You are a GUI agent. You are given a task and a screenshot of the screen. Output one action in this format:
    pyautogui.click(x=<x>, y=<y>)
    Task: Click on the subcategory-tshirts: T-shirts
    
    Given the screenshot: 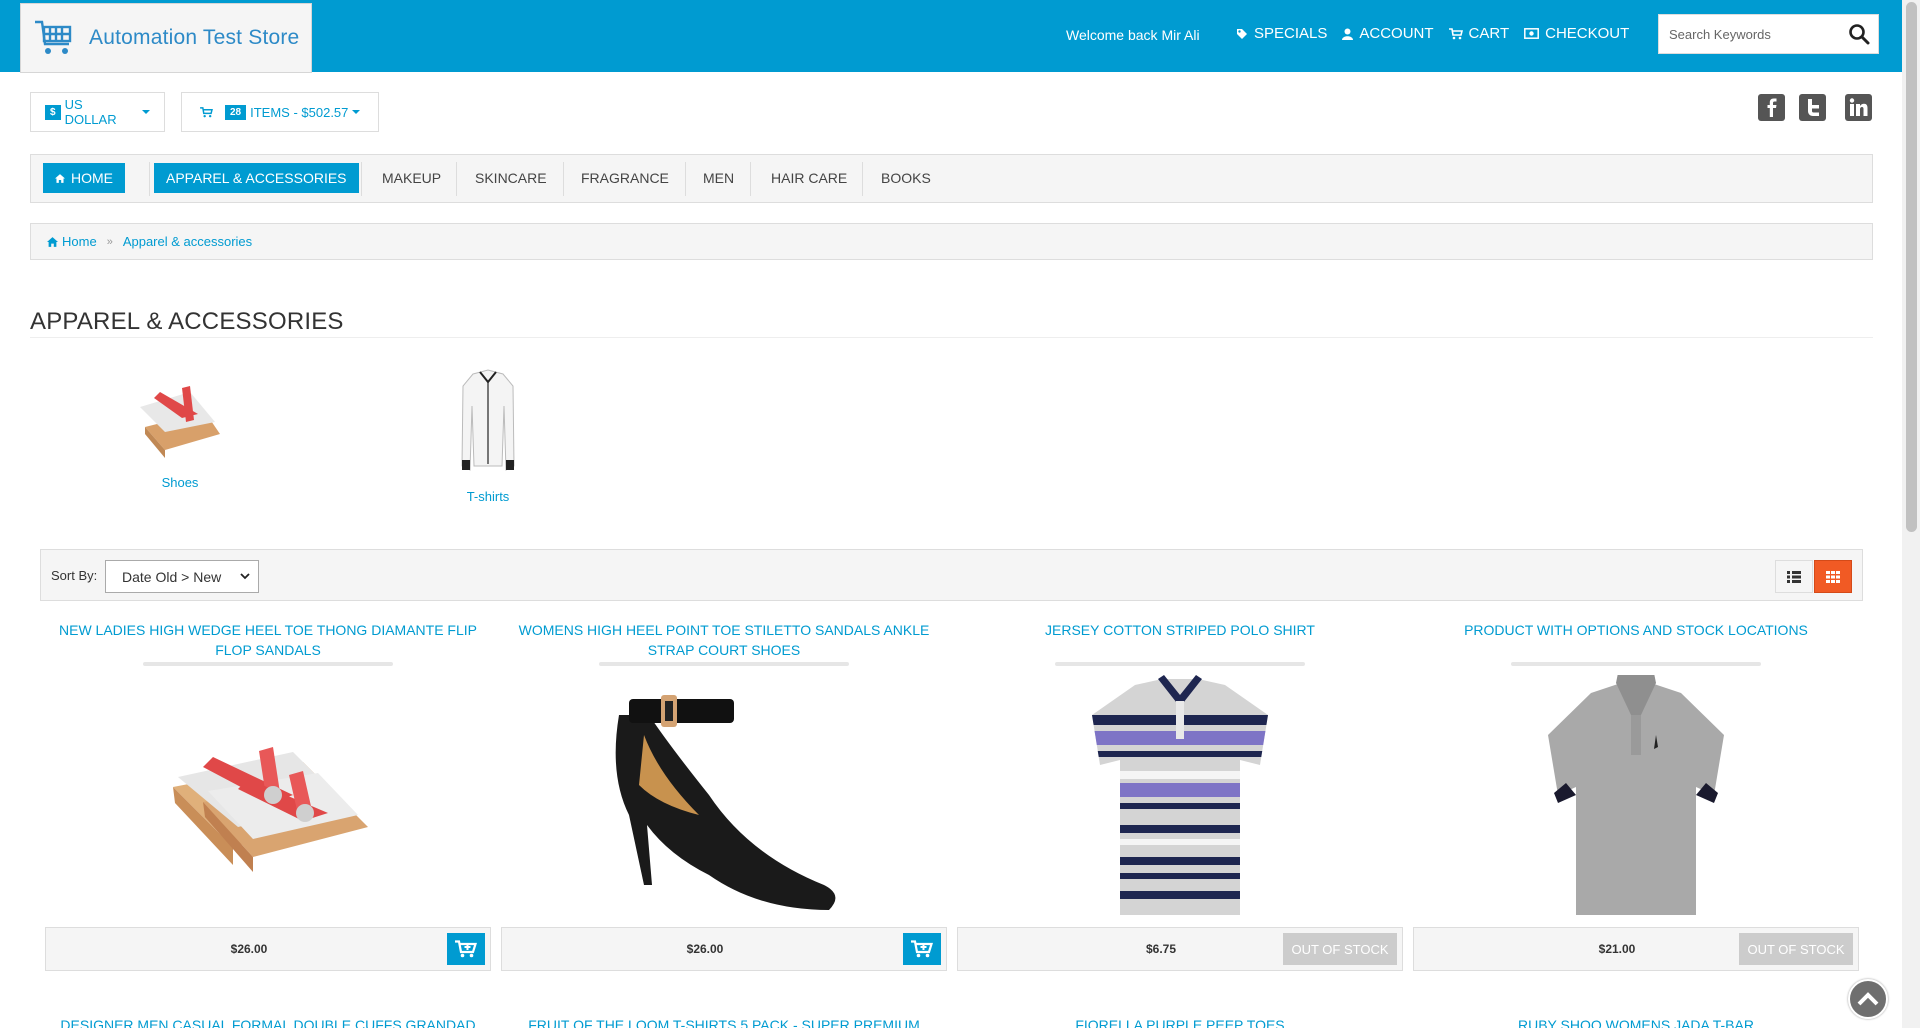 What is the action you would take?
    pyautogui.click(x=488, y=436)
    